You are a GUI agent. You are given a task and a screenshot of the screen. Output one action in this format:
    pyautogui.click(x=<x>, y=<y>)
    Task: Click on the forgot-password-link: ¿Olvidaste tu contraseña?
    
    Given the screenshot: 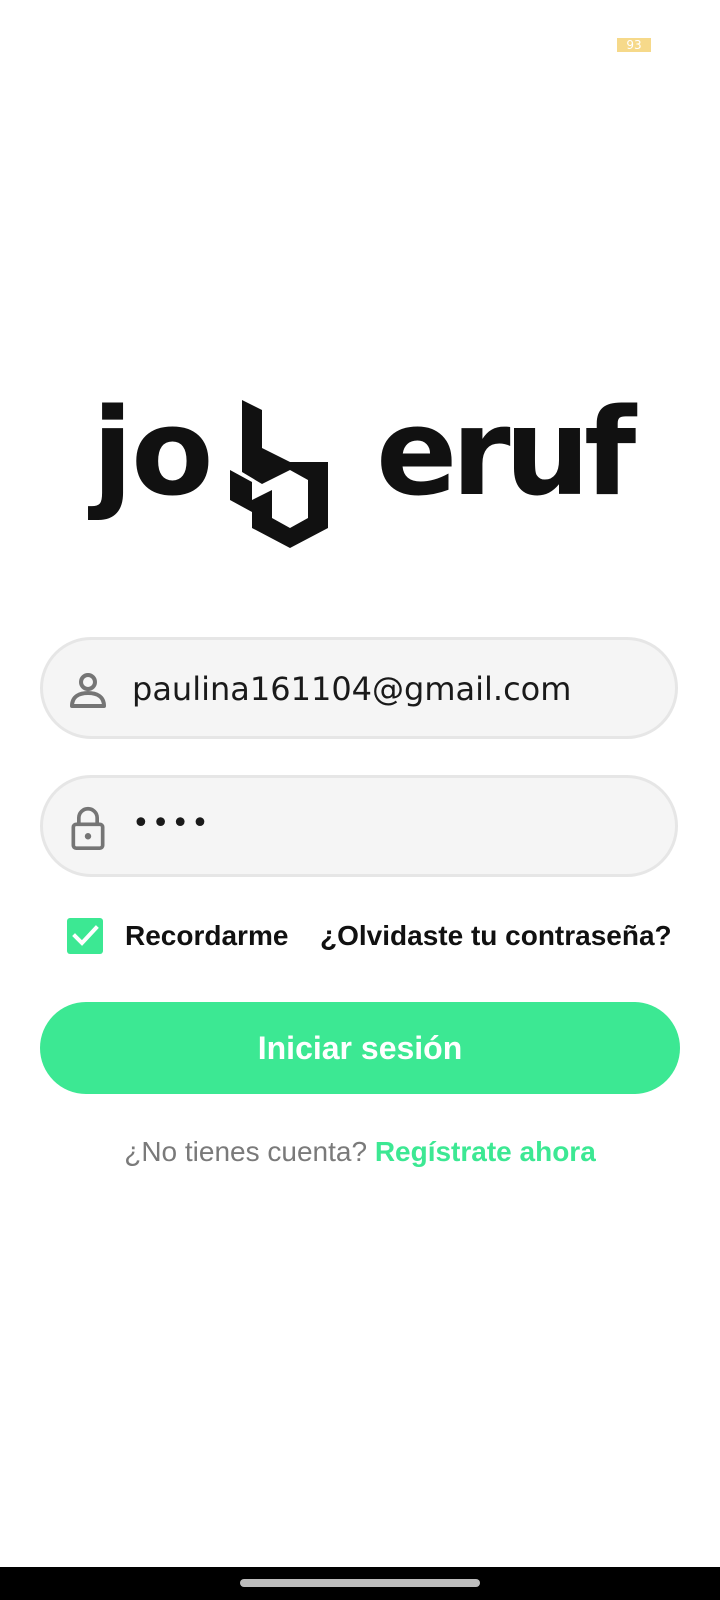 What is the action you would take?
    pyautogui.click(x=496, y=936)
    